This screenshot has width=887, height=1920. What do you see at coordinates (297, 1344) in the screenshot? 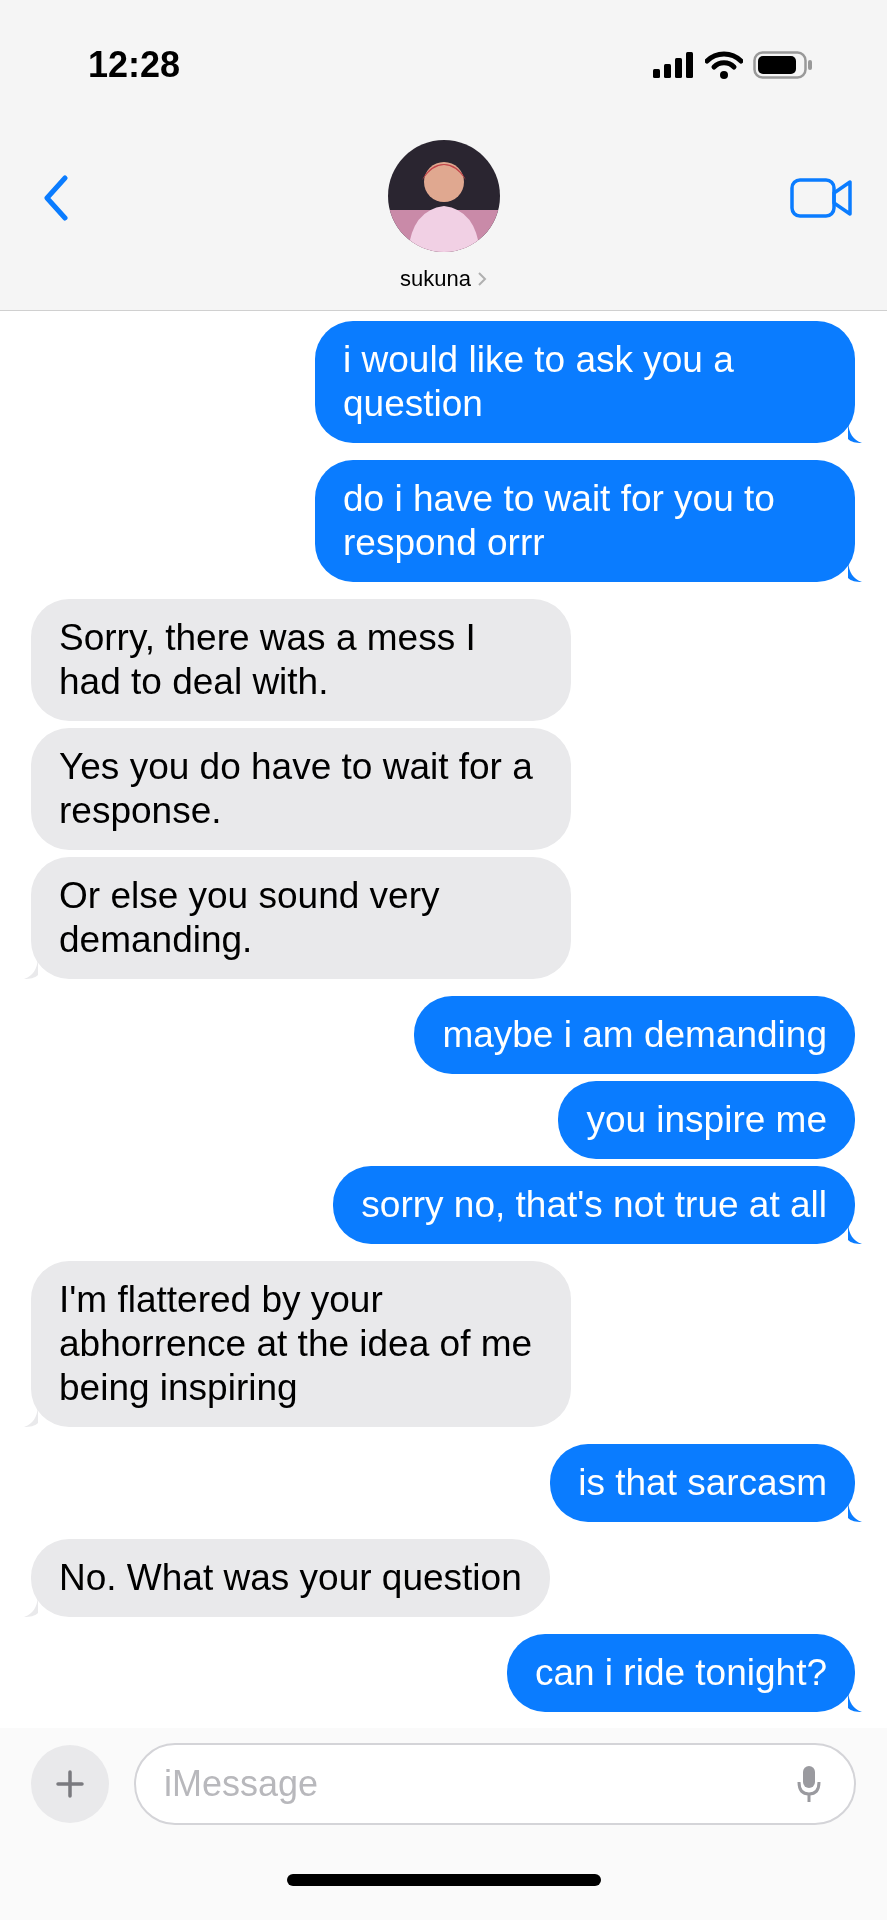
I see `received-message: I'm flattered by your abhorrence at the idea of me being inspiring` at bounding box center [297, 1344].